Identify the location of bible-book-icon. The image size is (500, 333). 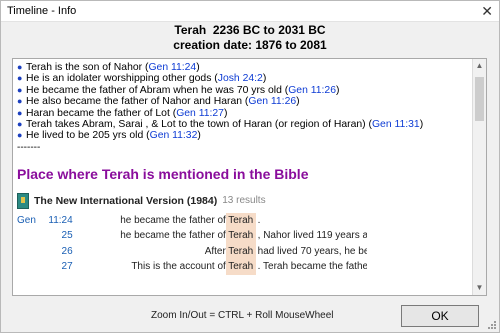
(23, 200).